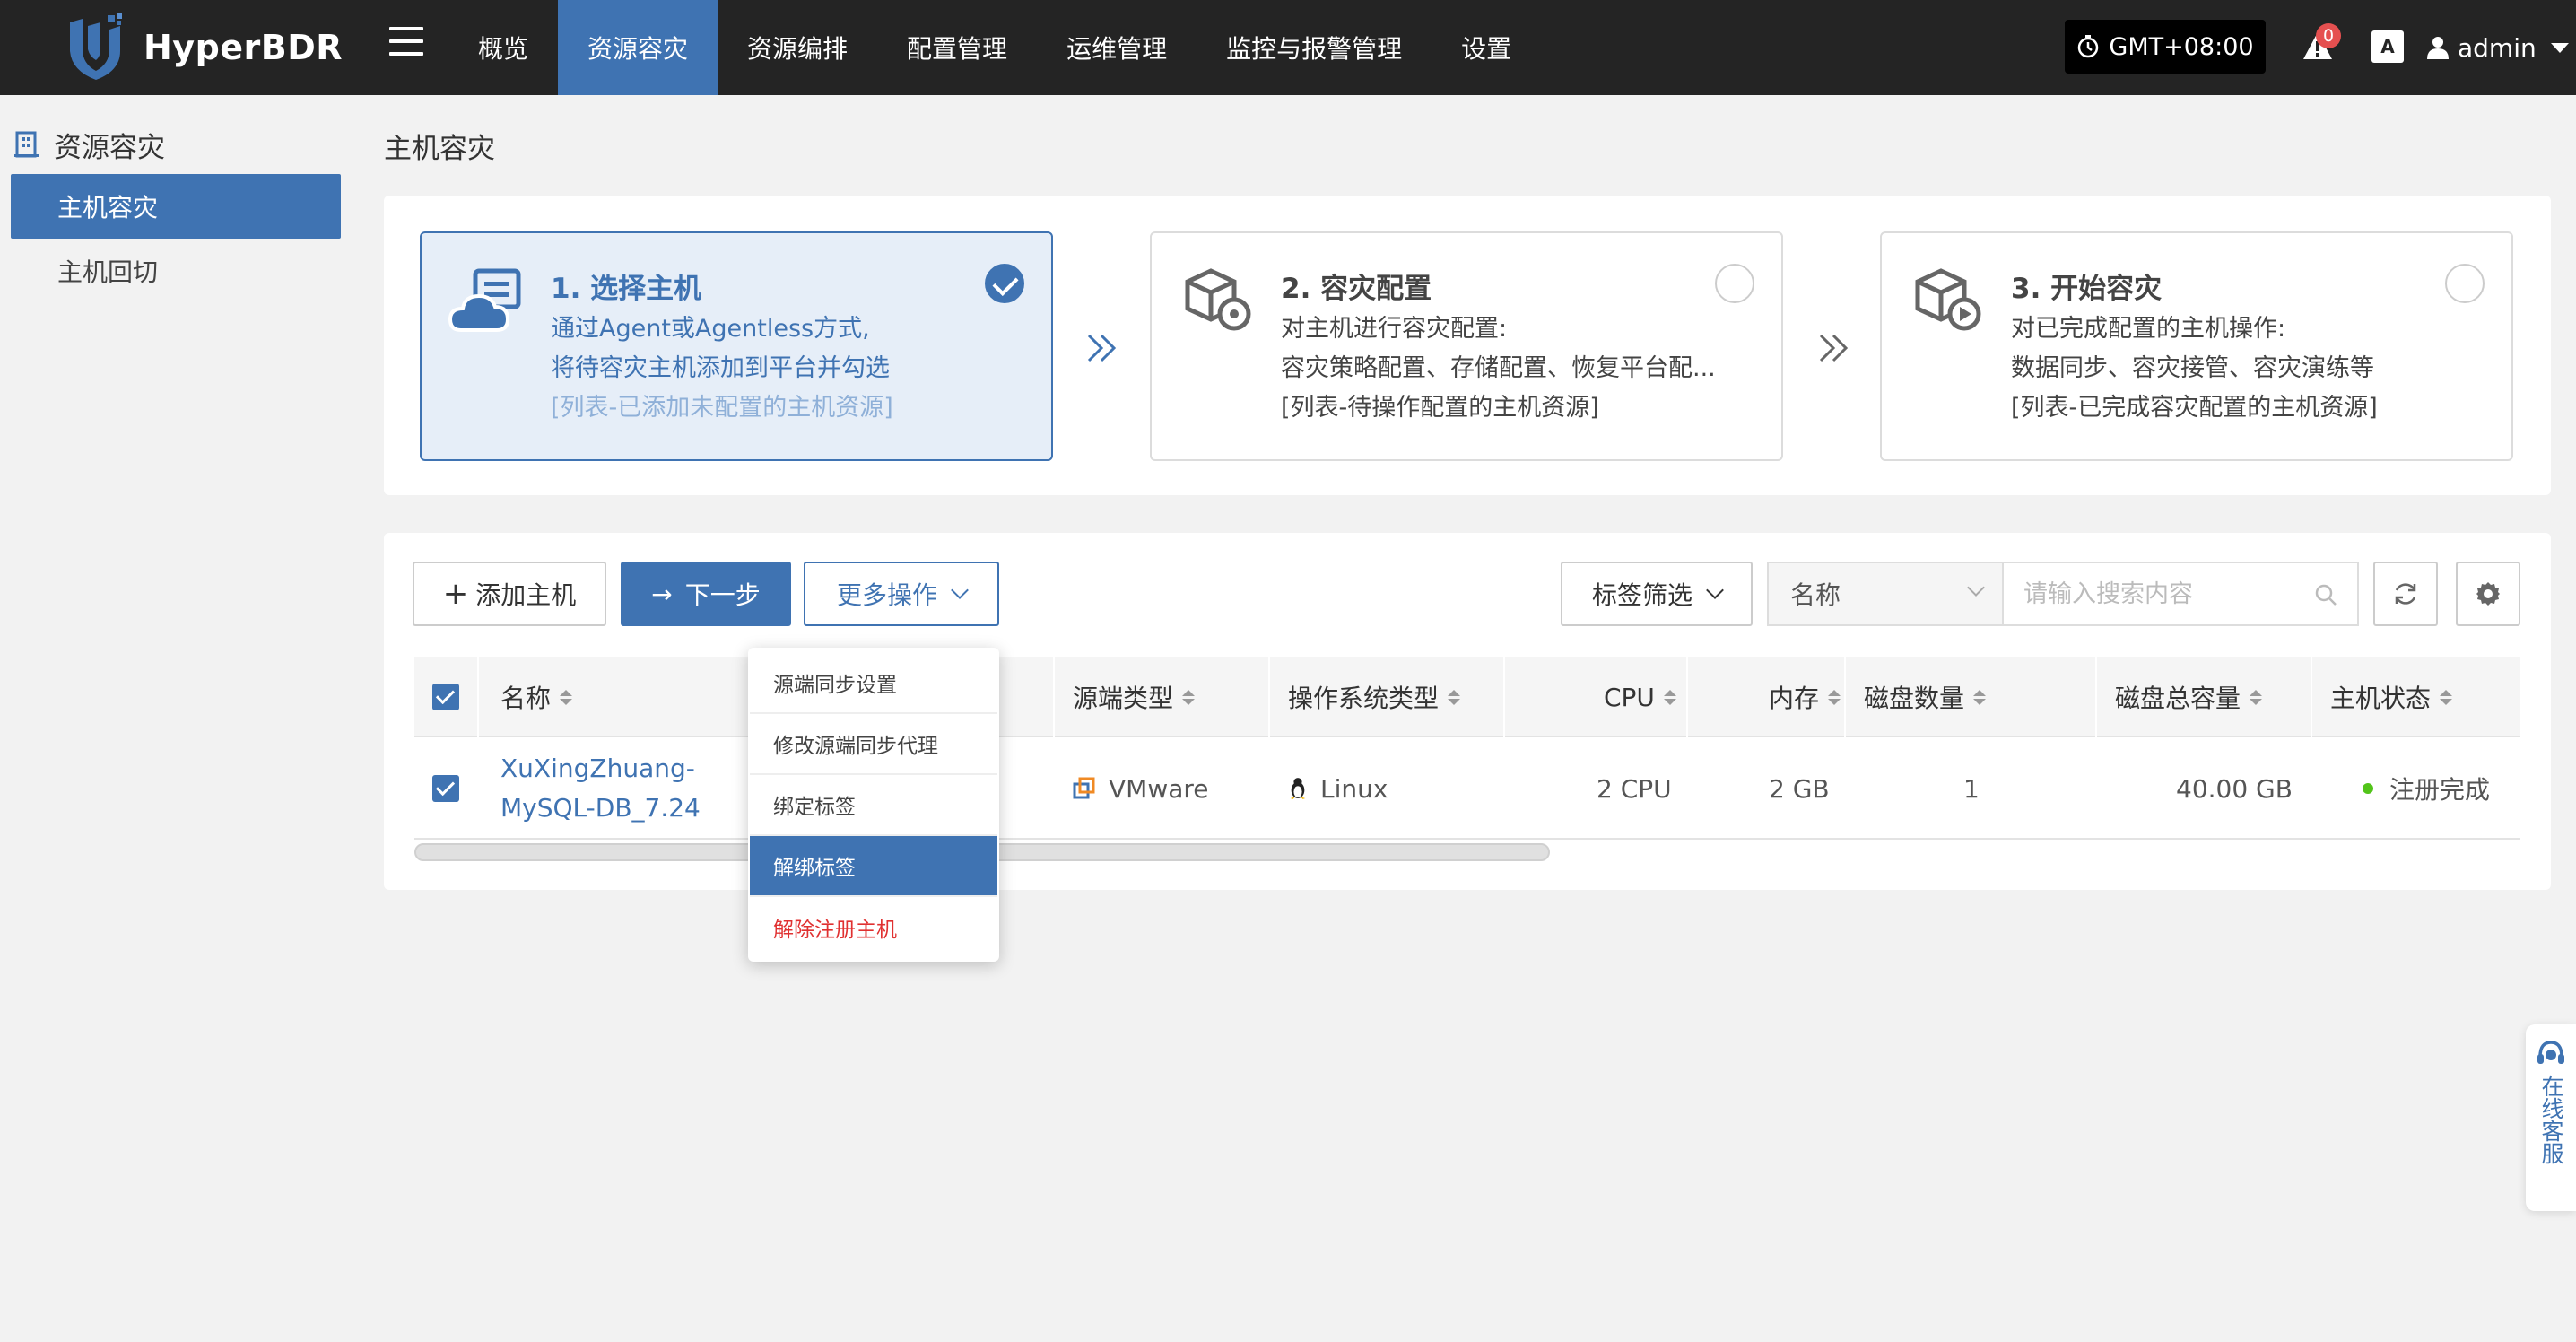 This screenshot has height=1342, width=2576. Describe the element at coordinates (2368, 788) in the screenshot. I see `status-dot-icon` at that location.